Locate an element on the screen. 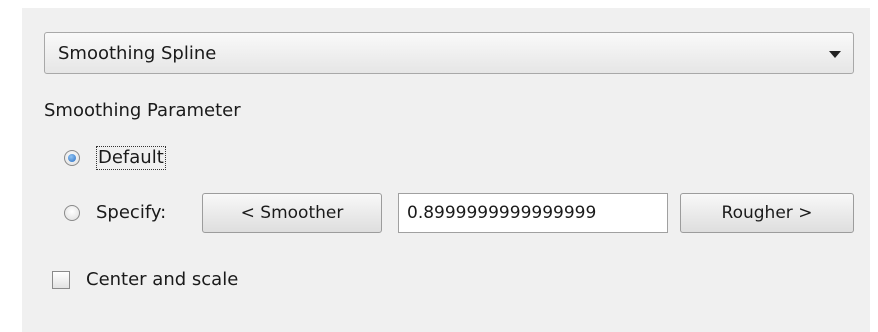  center-scale-checkbox is located at coordinates (61, 280).